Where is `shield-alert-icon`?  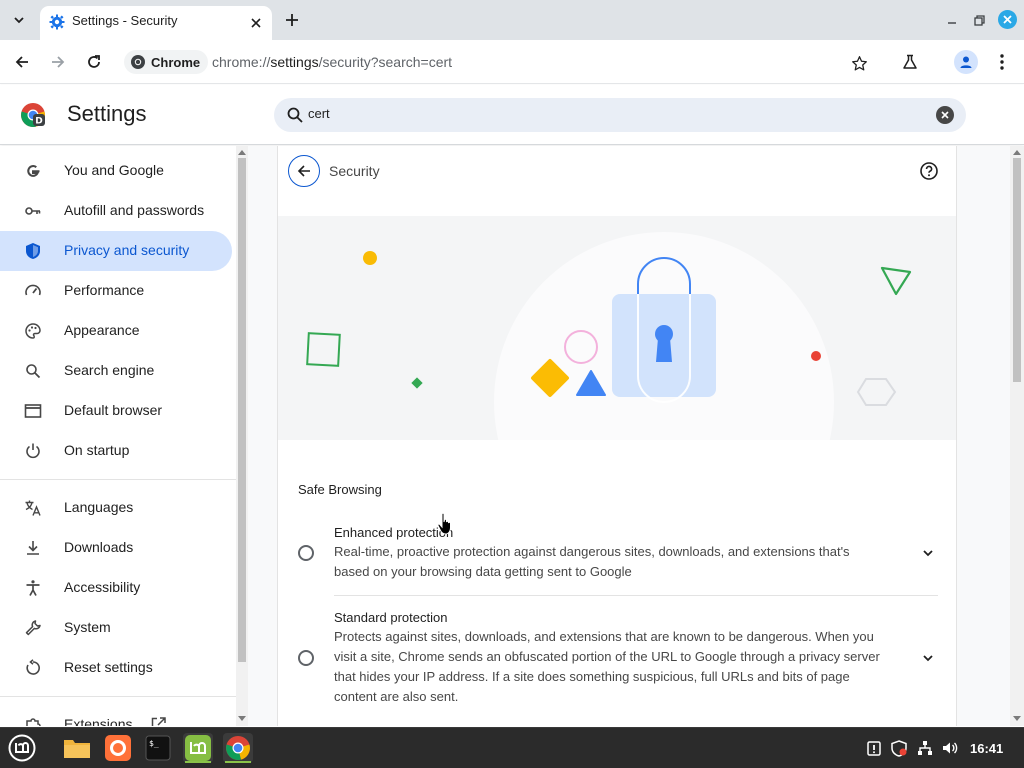 shield-alert-icon is located at coordinates (899, 748).